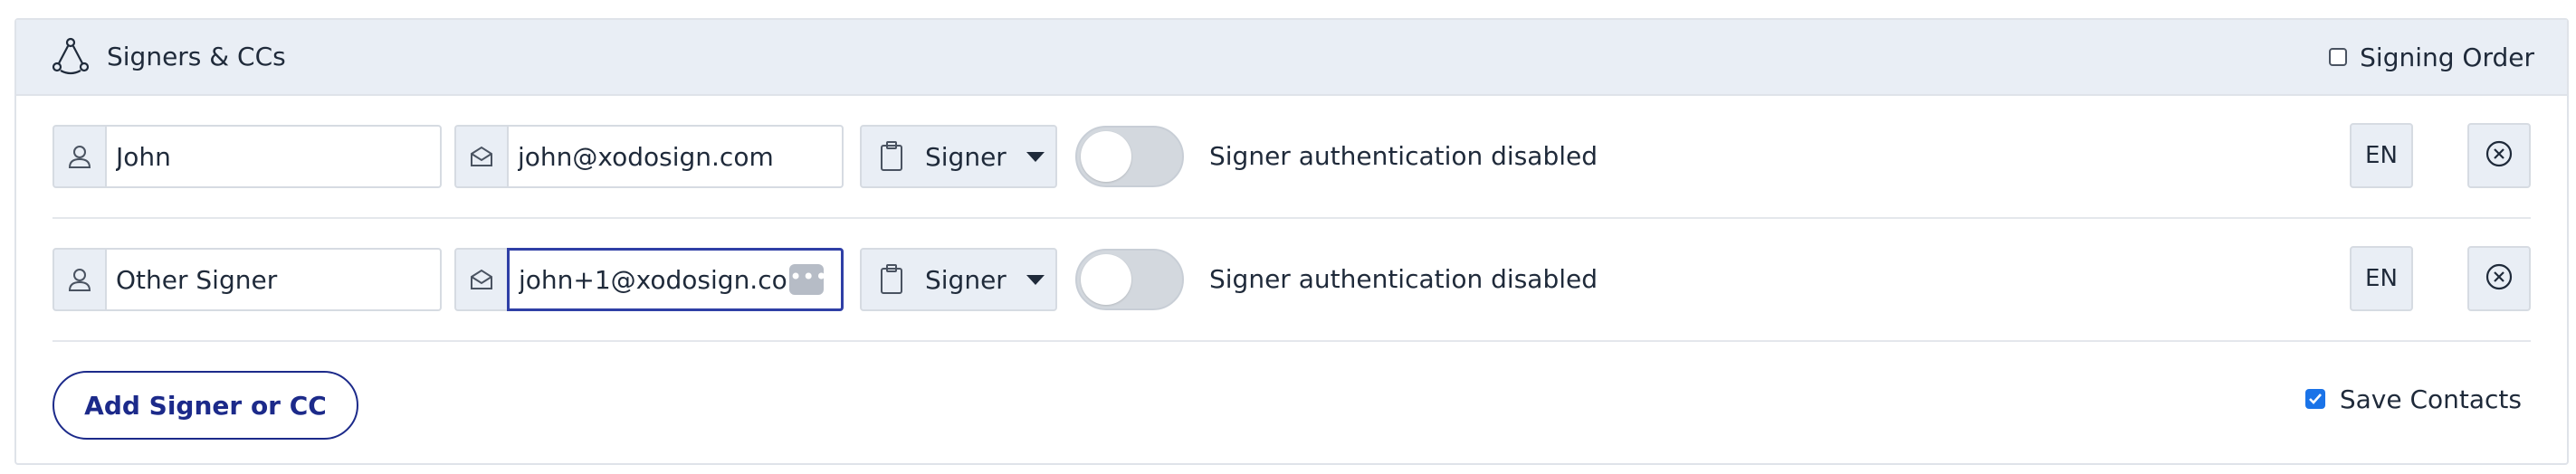  Describe the element at coordinates (649, 279) in the screenshot. I see `signer-email-group: •••` at that location.